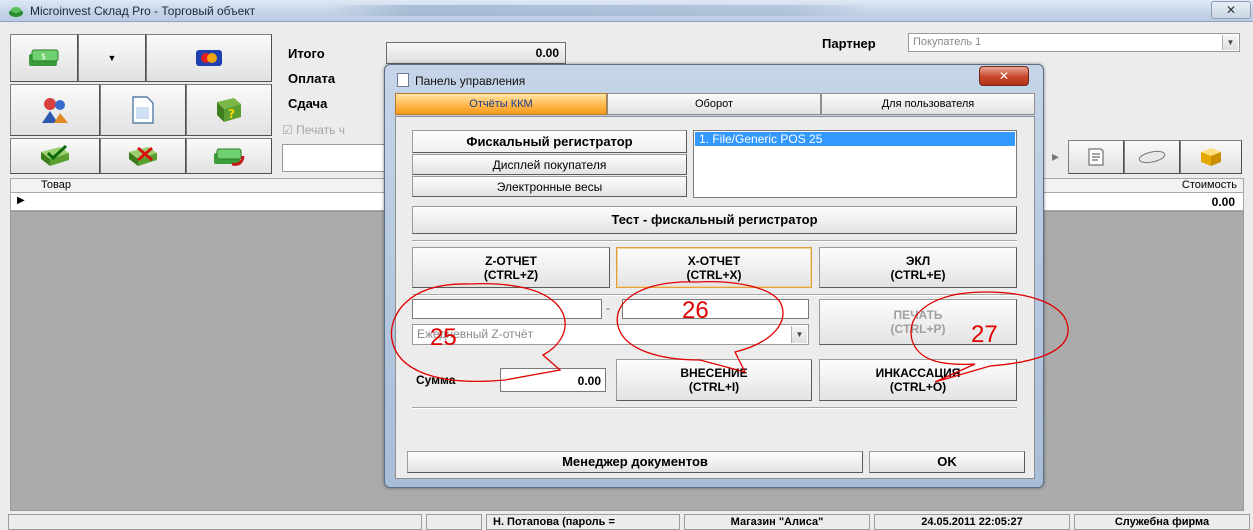 The image size is (1253, 530). I want to click on tab-turnover: Оборот, so click(714, 104).